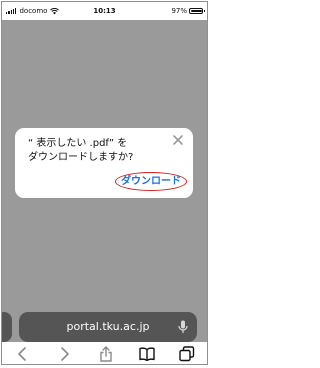  Describe the element at coordinates (187, 354) in the screenshot. I see `tabs-icon` at that location.